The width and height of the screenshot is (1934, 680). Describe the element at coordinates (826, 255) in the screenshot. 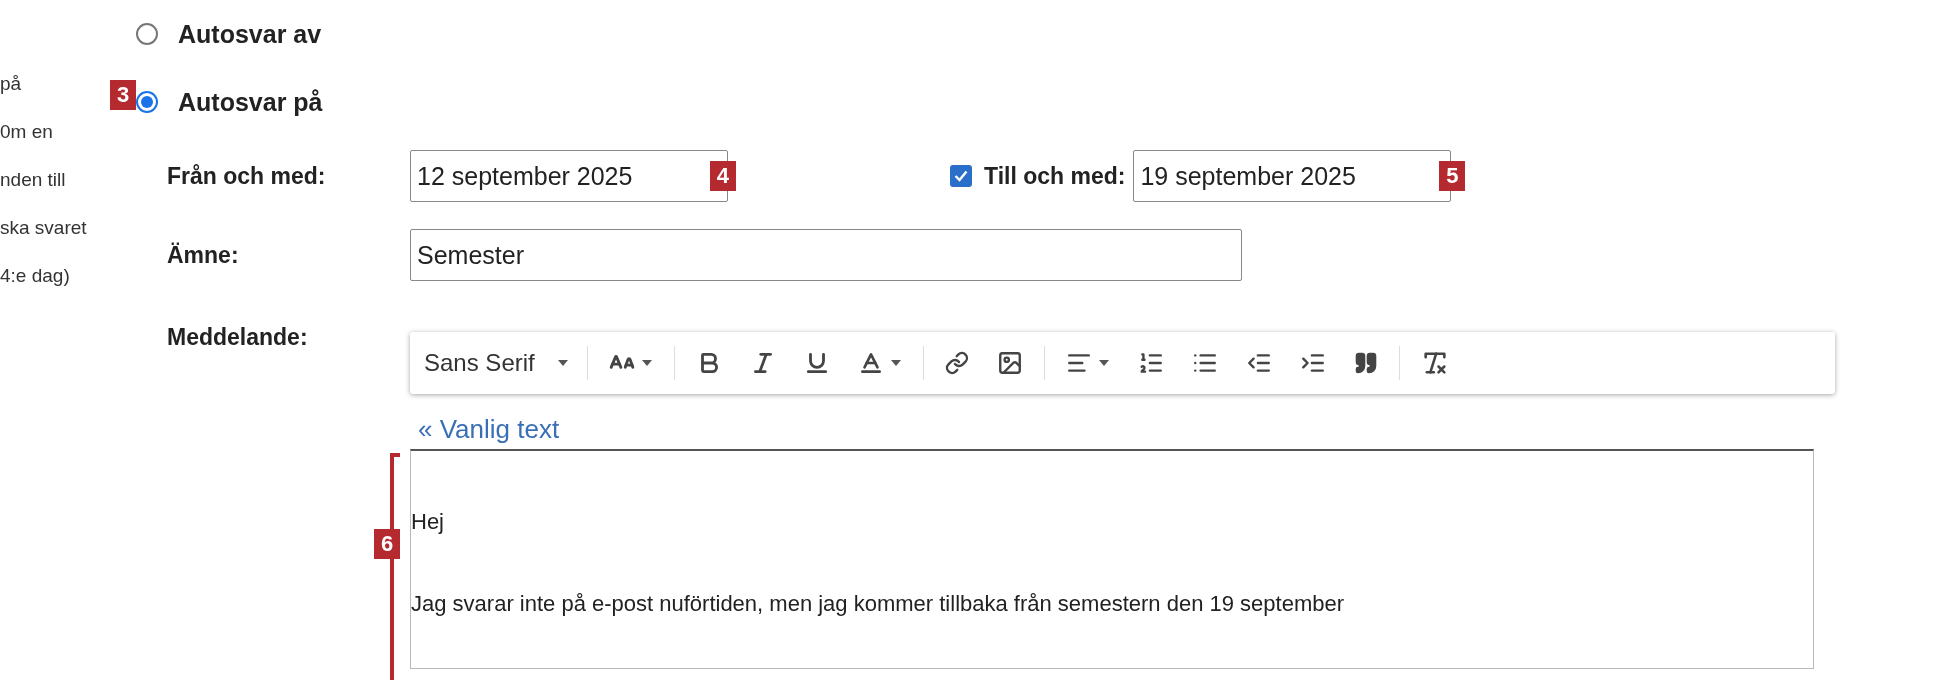

I see `subject-field: Semester` at that location.